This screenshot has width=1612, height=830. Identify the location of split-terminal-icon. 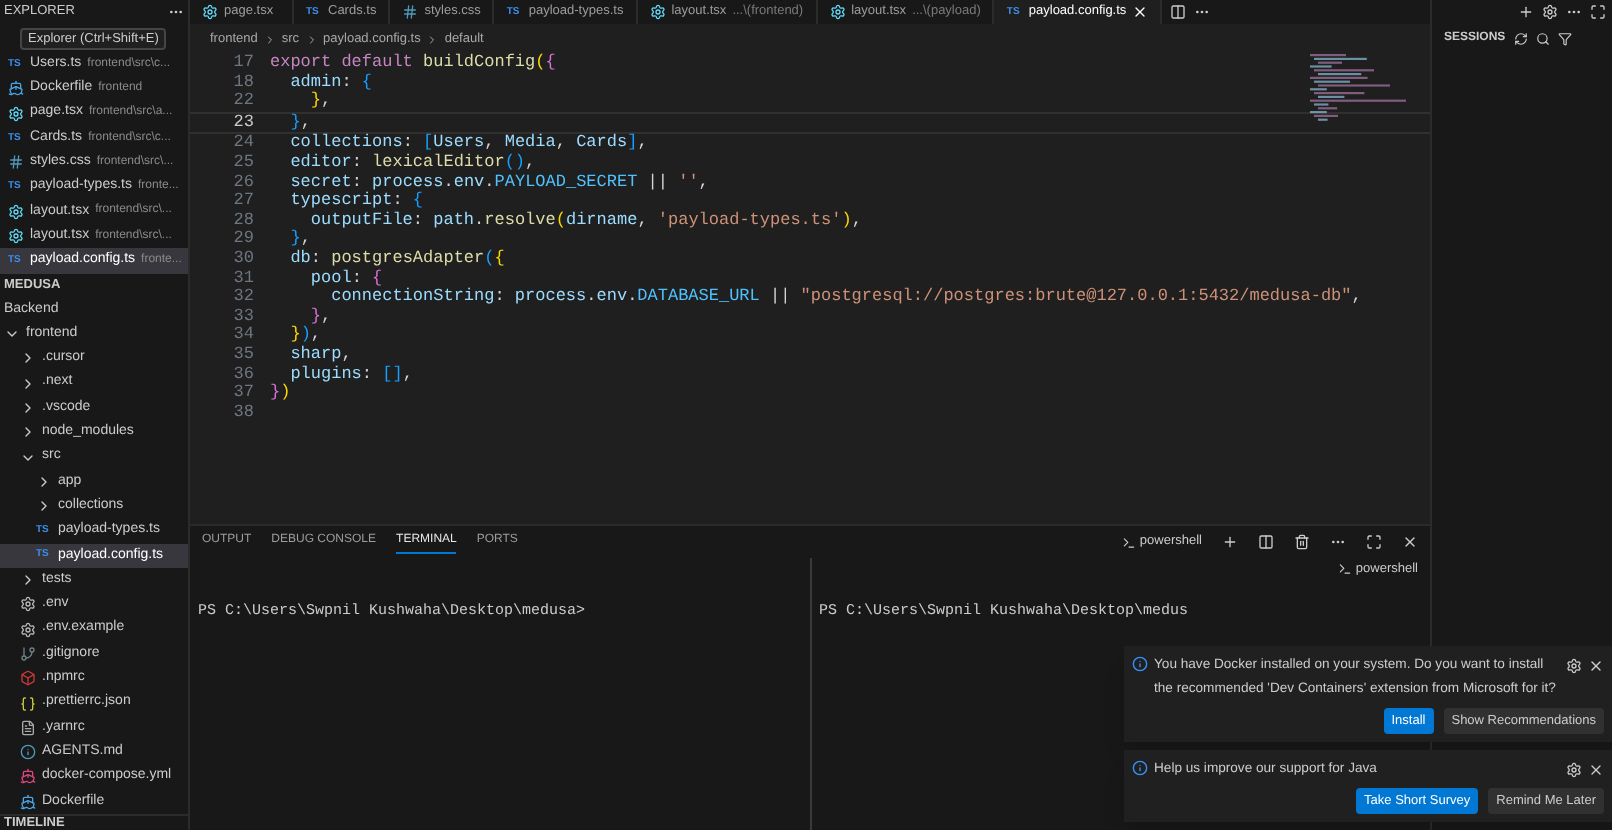
(1266, 542).